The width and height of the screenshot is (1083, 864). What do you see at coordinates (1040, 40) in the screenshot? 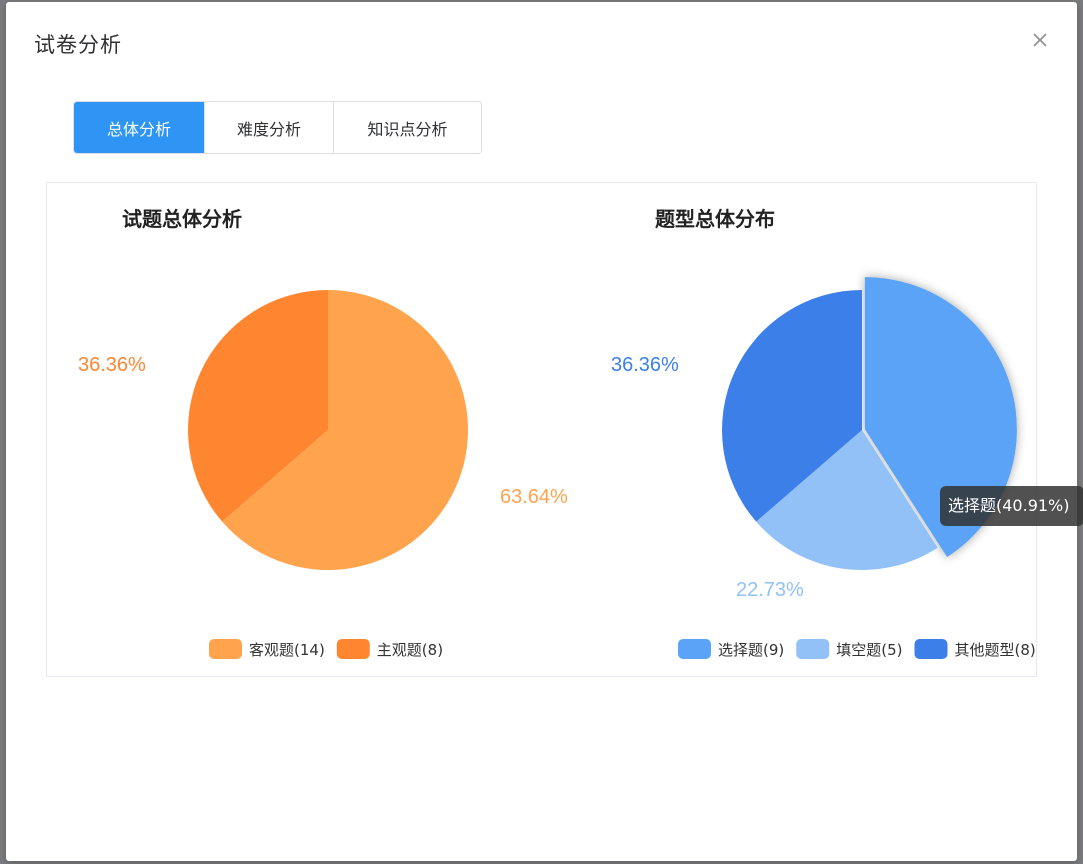
I see `close-icon` at bounding box center [1040, 40].